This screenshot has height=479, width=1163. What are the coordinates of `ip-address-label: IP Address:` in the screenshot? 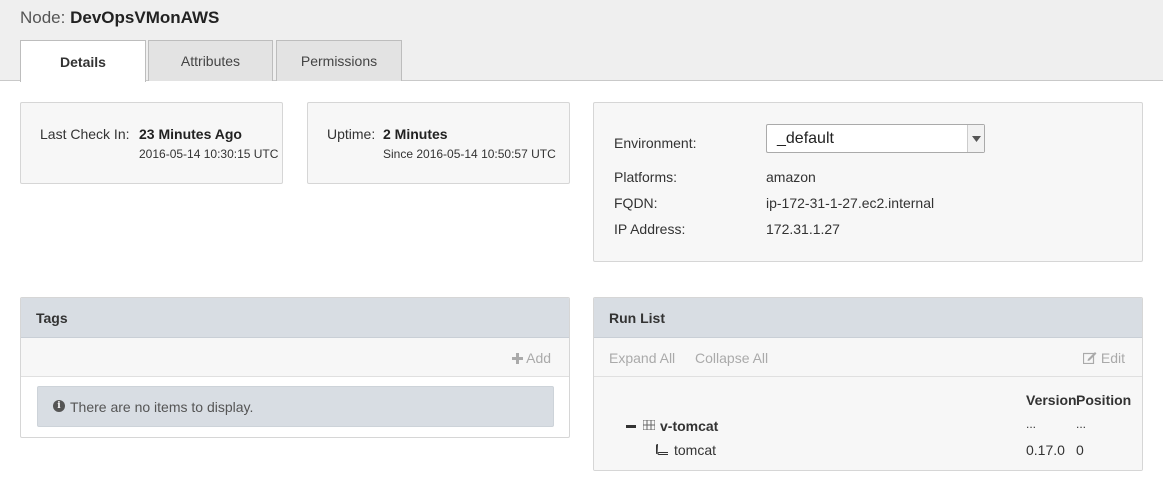 It's located at (650, 229).